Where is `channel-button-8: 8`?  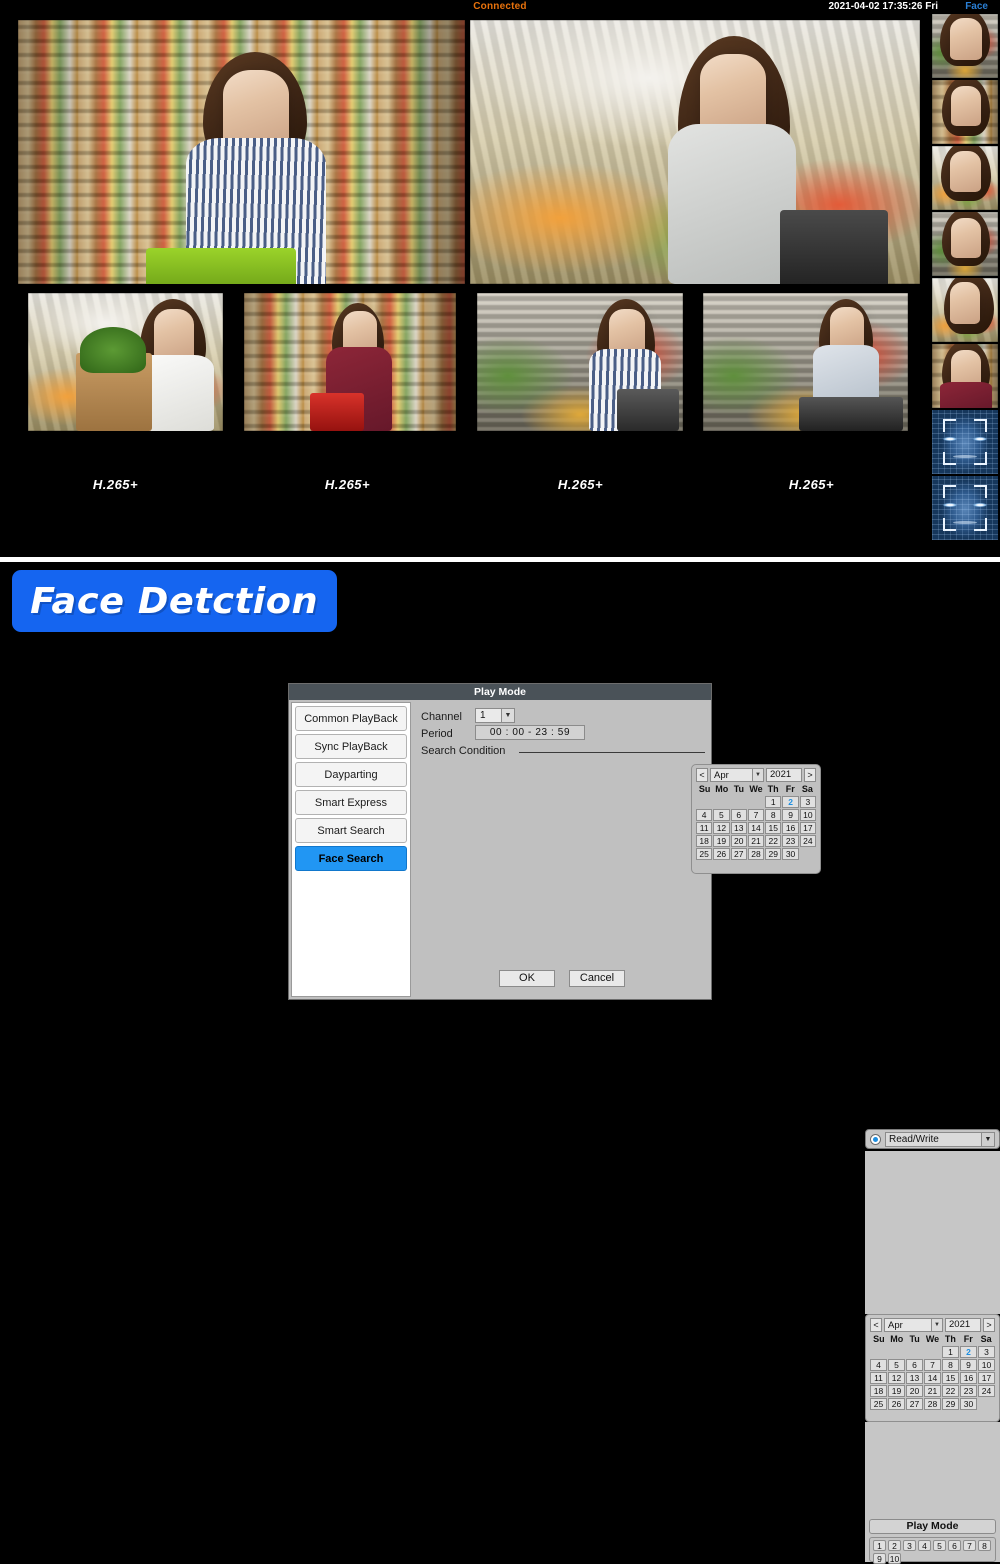
channel-button-8: 8 is located at coordinates (984, 1545).